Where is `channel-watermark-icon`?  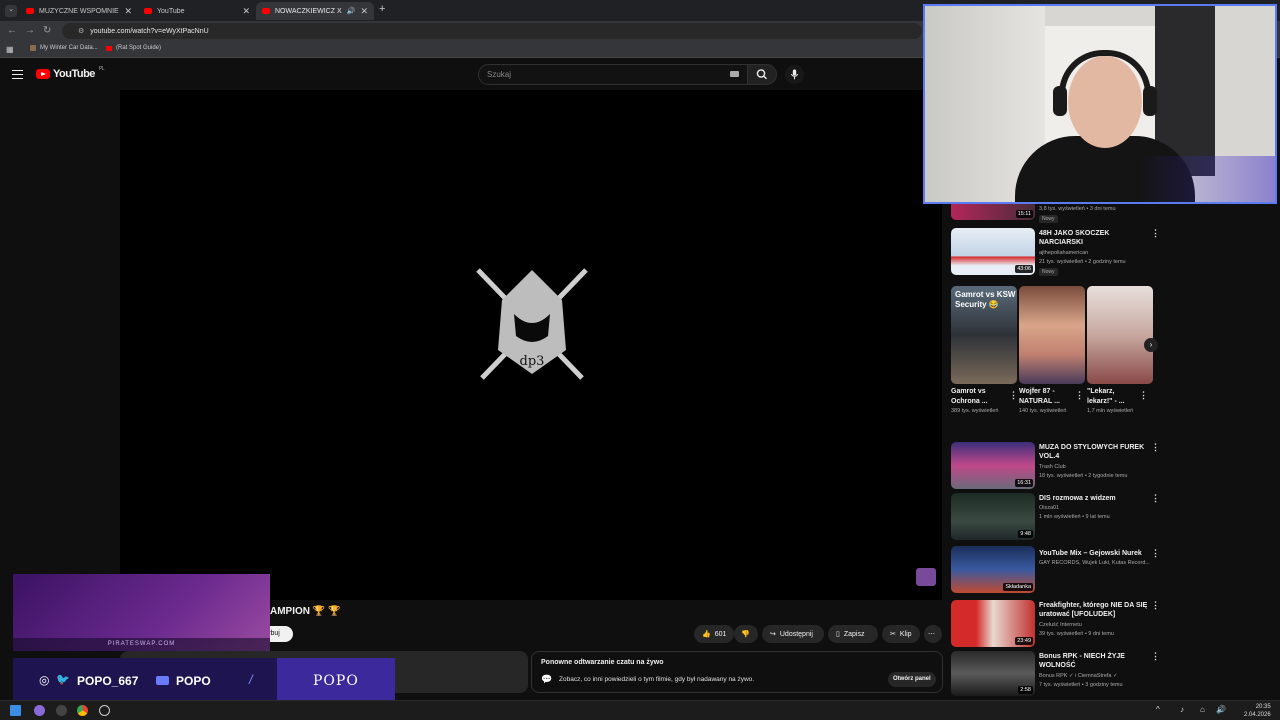
channel-watermark-icon is located at coordinates (926, 577).